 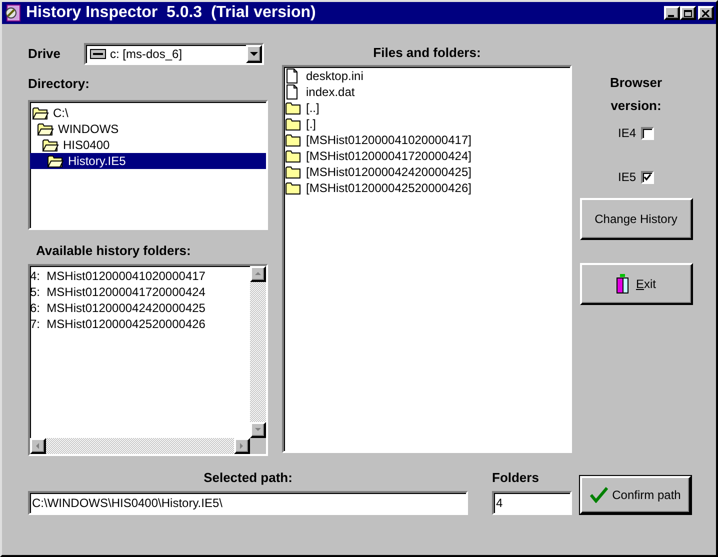 What do you see at coordinates (140, 446) in the screenshot?
I see `horizontal-scrollbar` at bounding box center [140, 446].